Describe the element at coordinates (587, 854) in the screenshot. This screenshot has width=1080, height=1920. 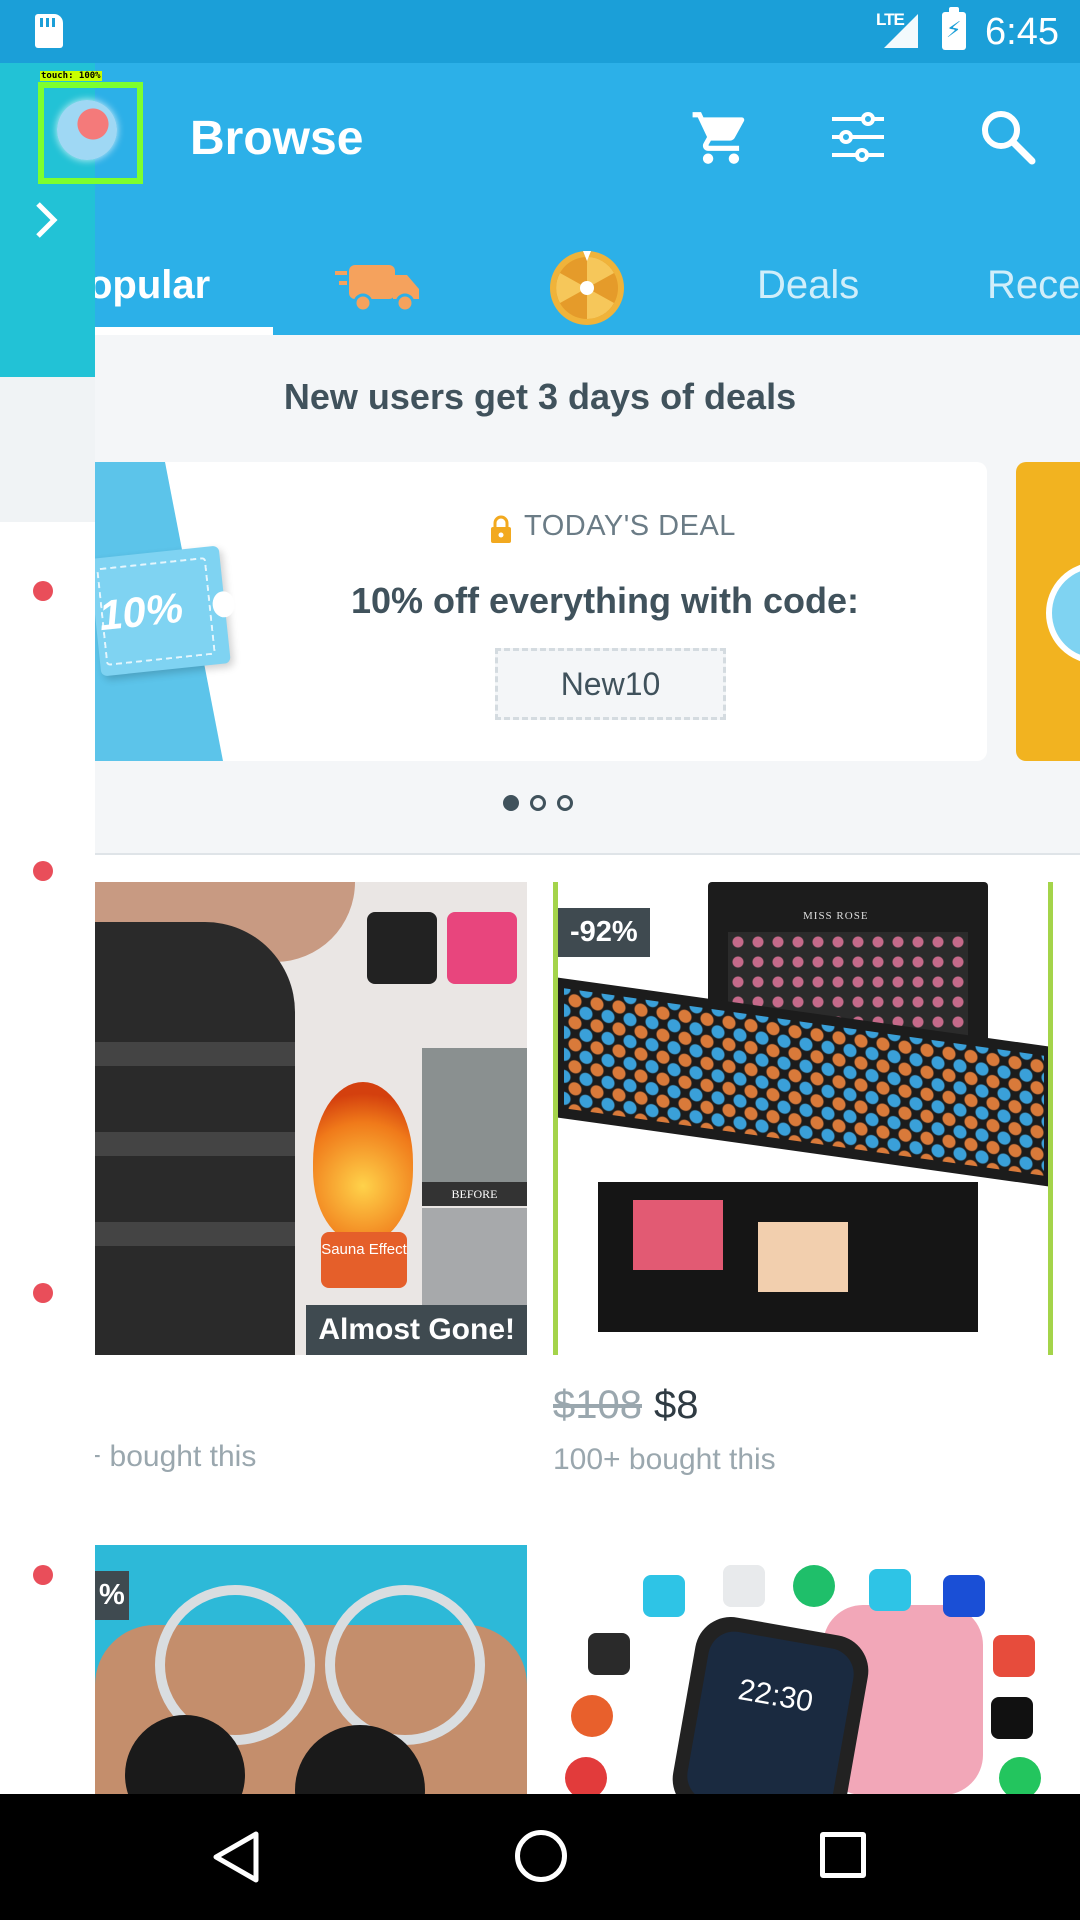
I see `divider` at that location.